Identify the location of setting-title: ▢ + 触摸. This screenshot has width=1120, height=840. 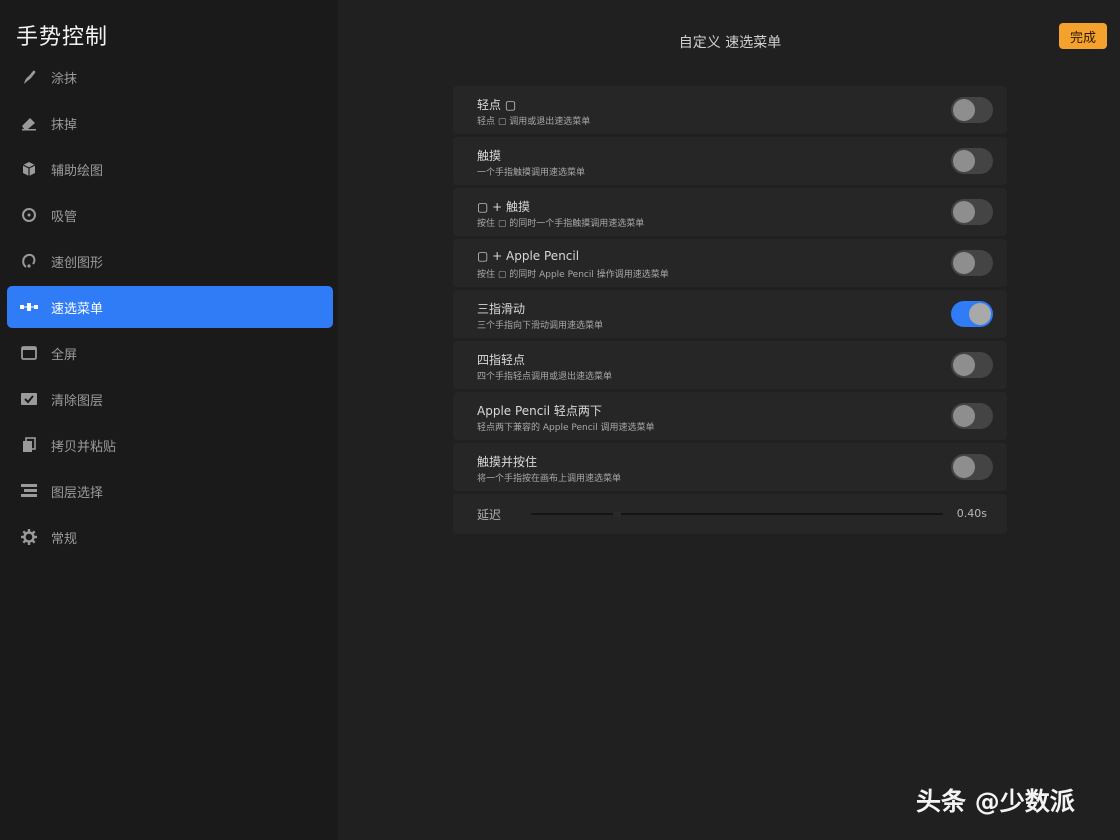
(504, 207).